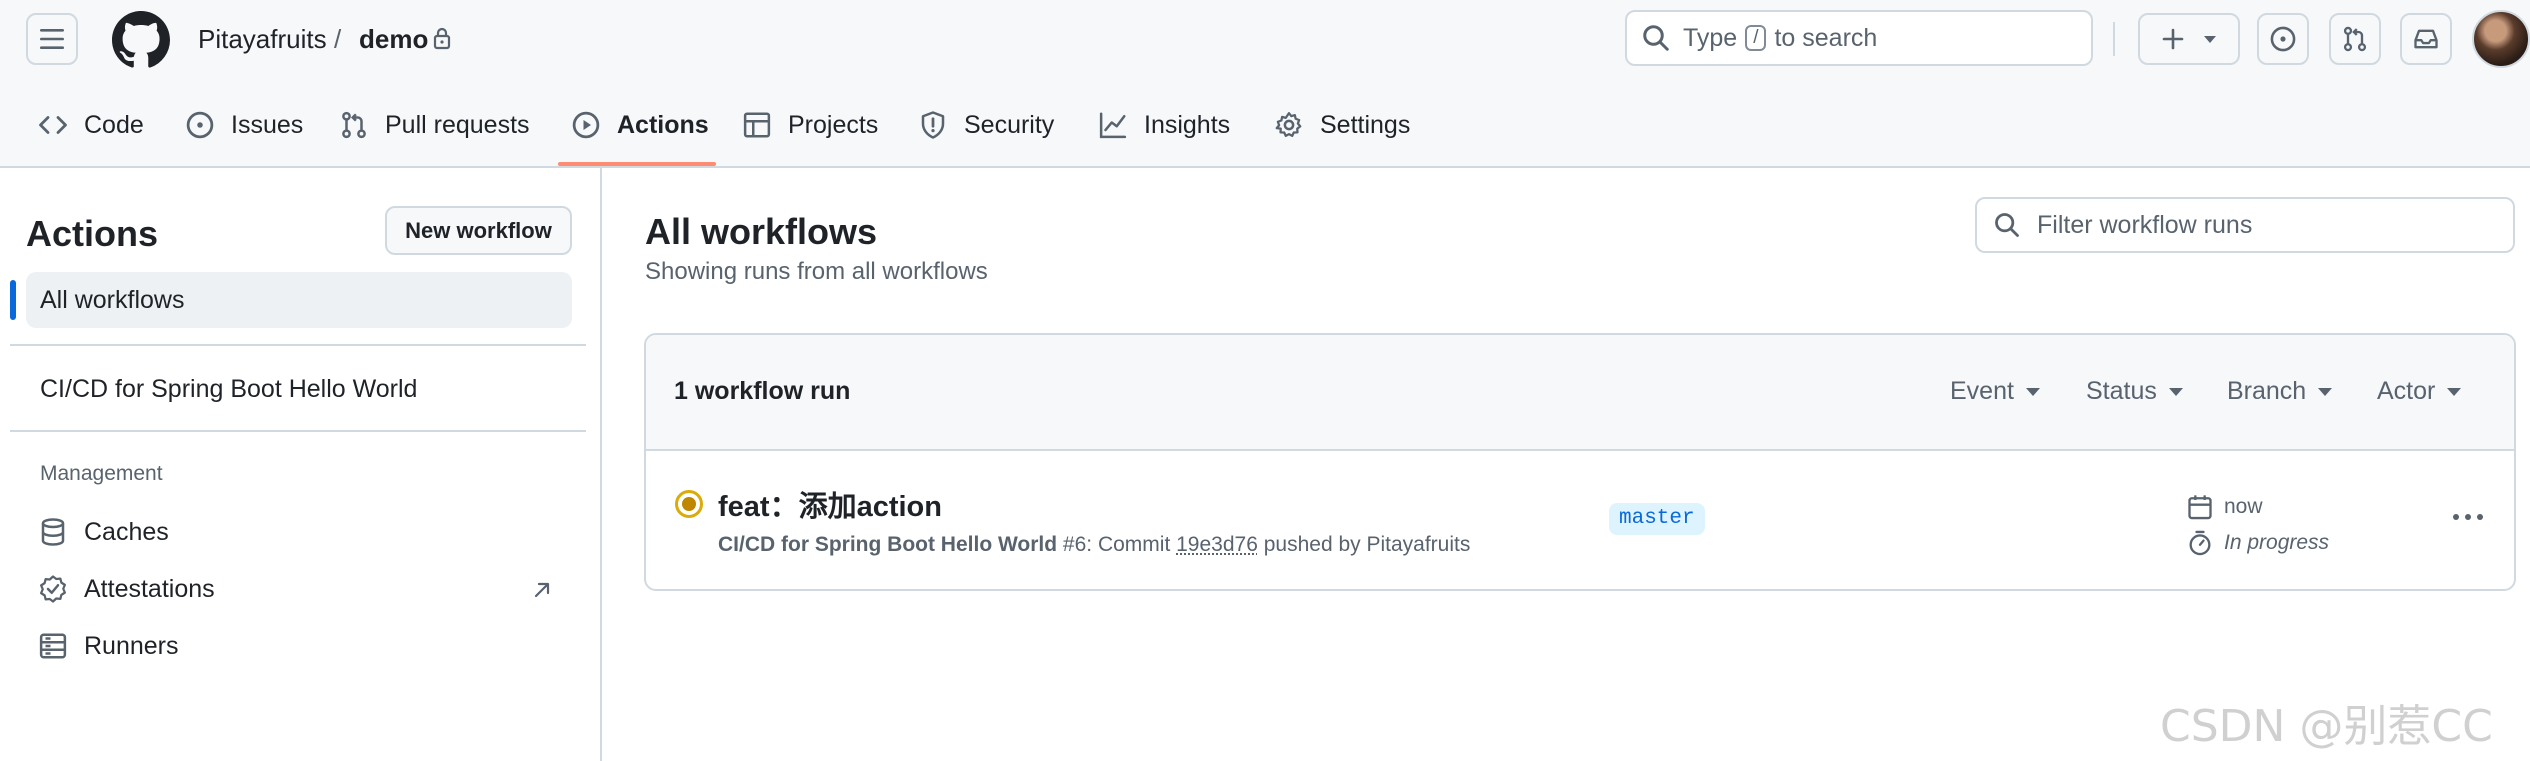 This screenshot has width=2530, height=761. What do you see at coordinates (108, 646) in the screenshot?
I see `sidebar-item-runners: Runners` at bounding box center [108, 646].